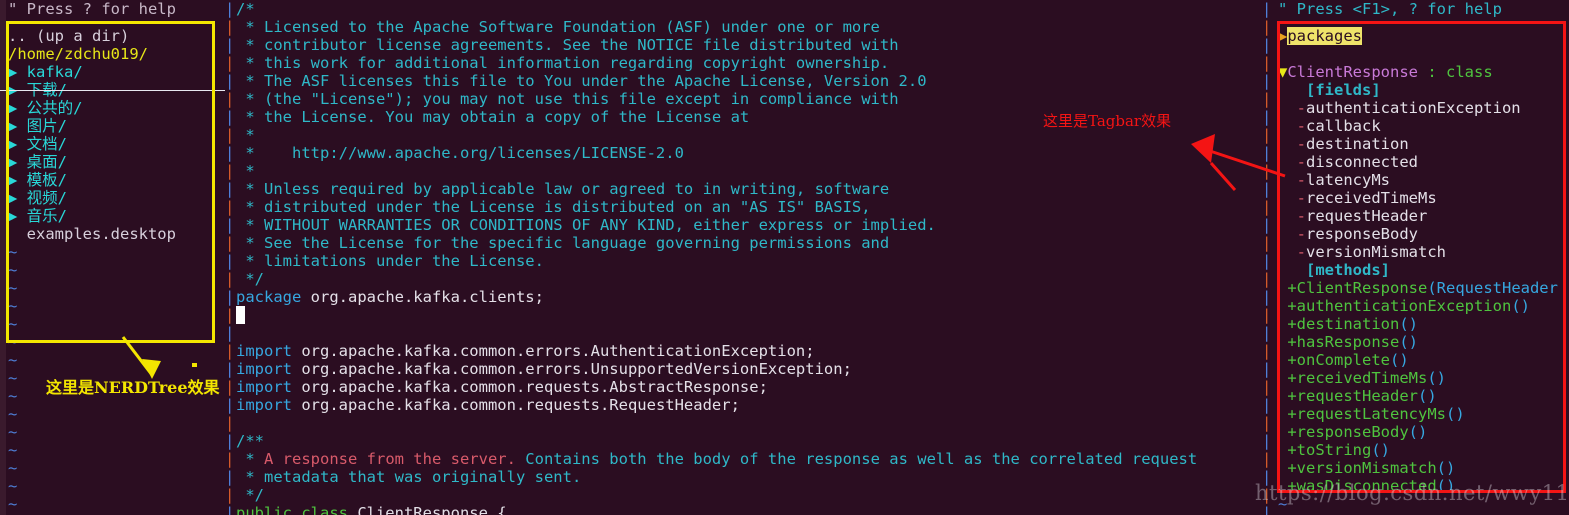 This screenshot has width=1569, height=515. I want to click on tagbar-method-args: (RequestHeader, so click(1492, 288).